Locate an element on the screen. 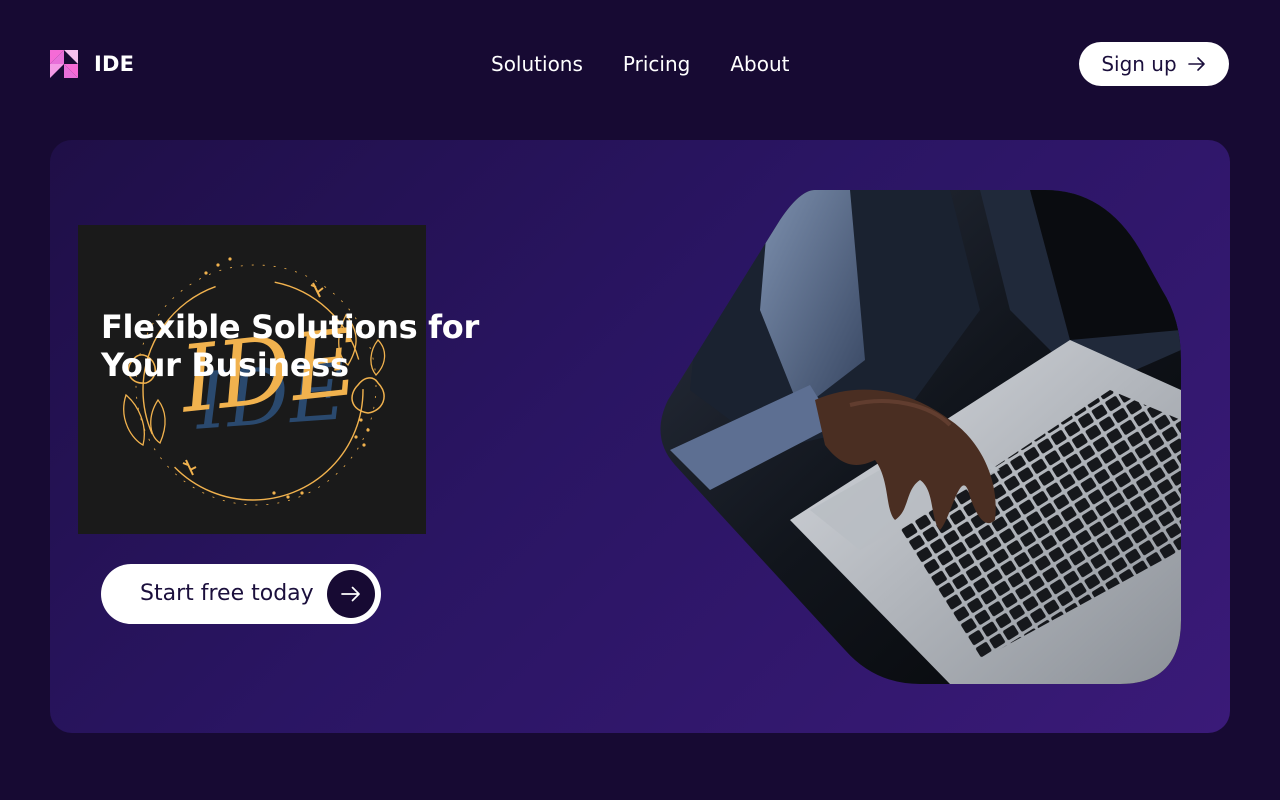 The width and height of the screenshot is (1280, 800). start-free-button: Start free today is located at coordinates (241, 594).